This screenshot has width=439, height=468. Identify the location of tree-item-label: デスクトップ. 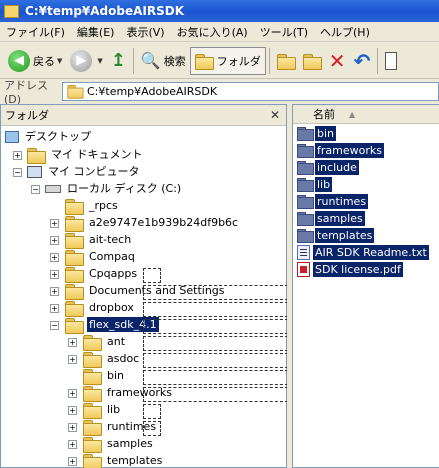
(58, 136).